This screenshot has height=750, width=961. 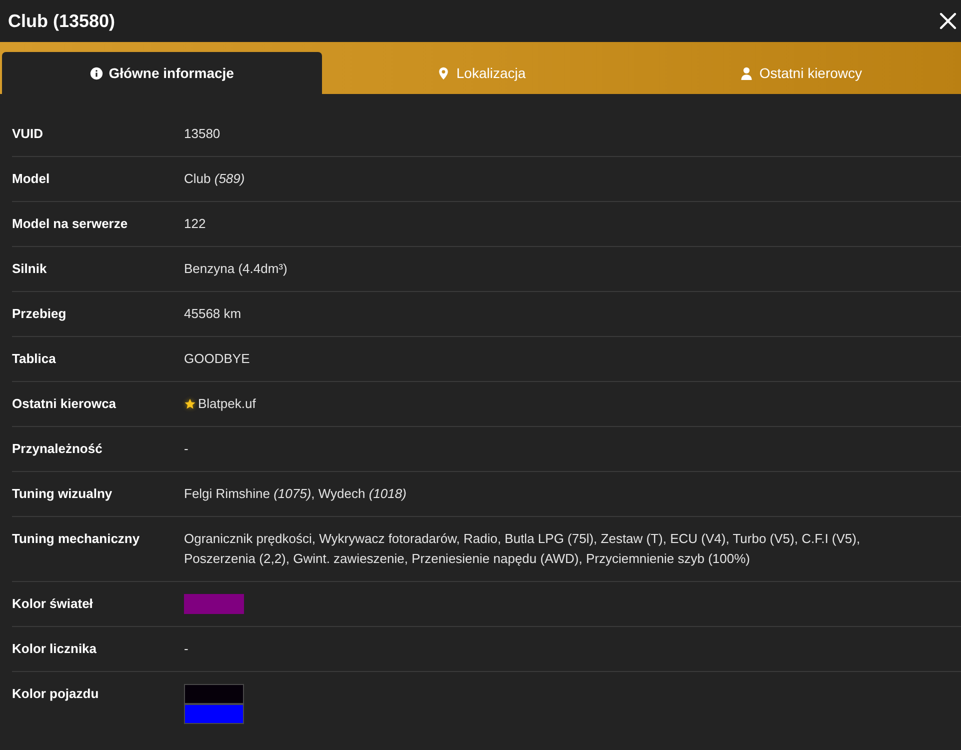 What do you see at coordinates (28, 134) in the screenshot?
I see `row-label: VUID` at bounding box center [28, 134].